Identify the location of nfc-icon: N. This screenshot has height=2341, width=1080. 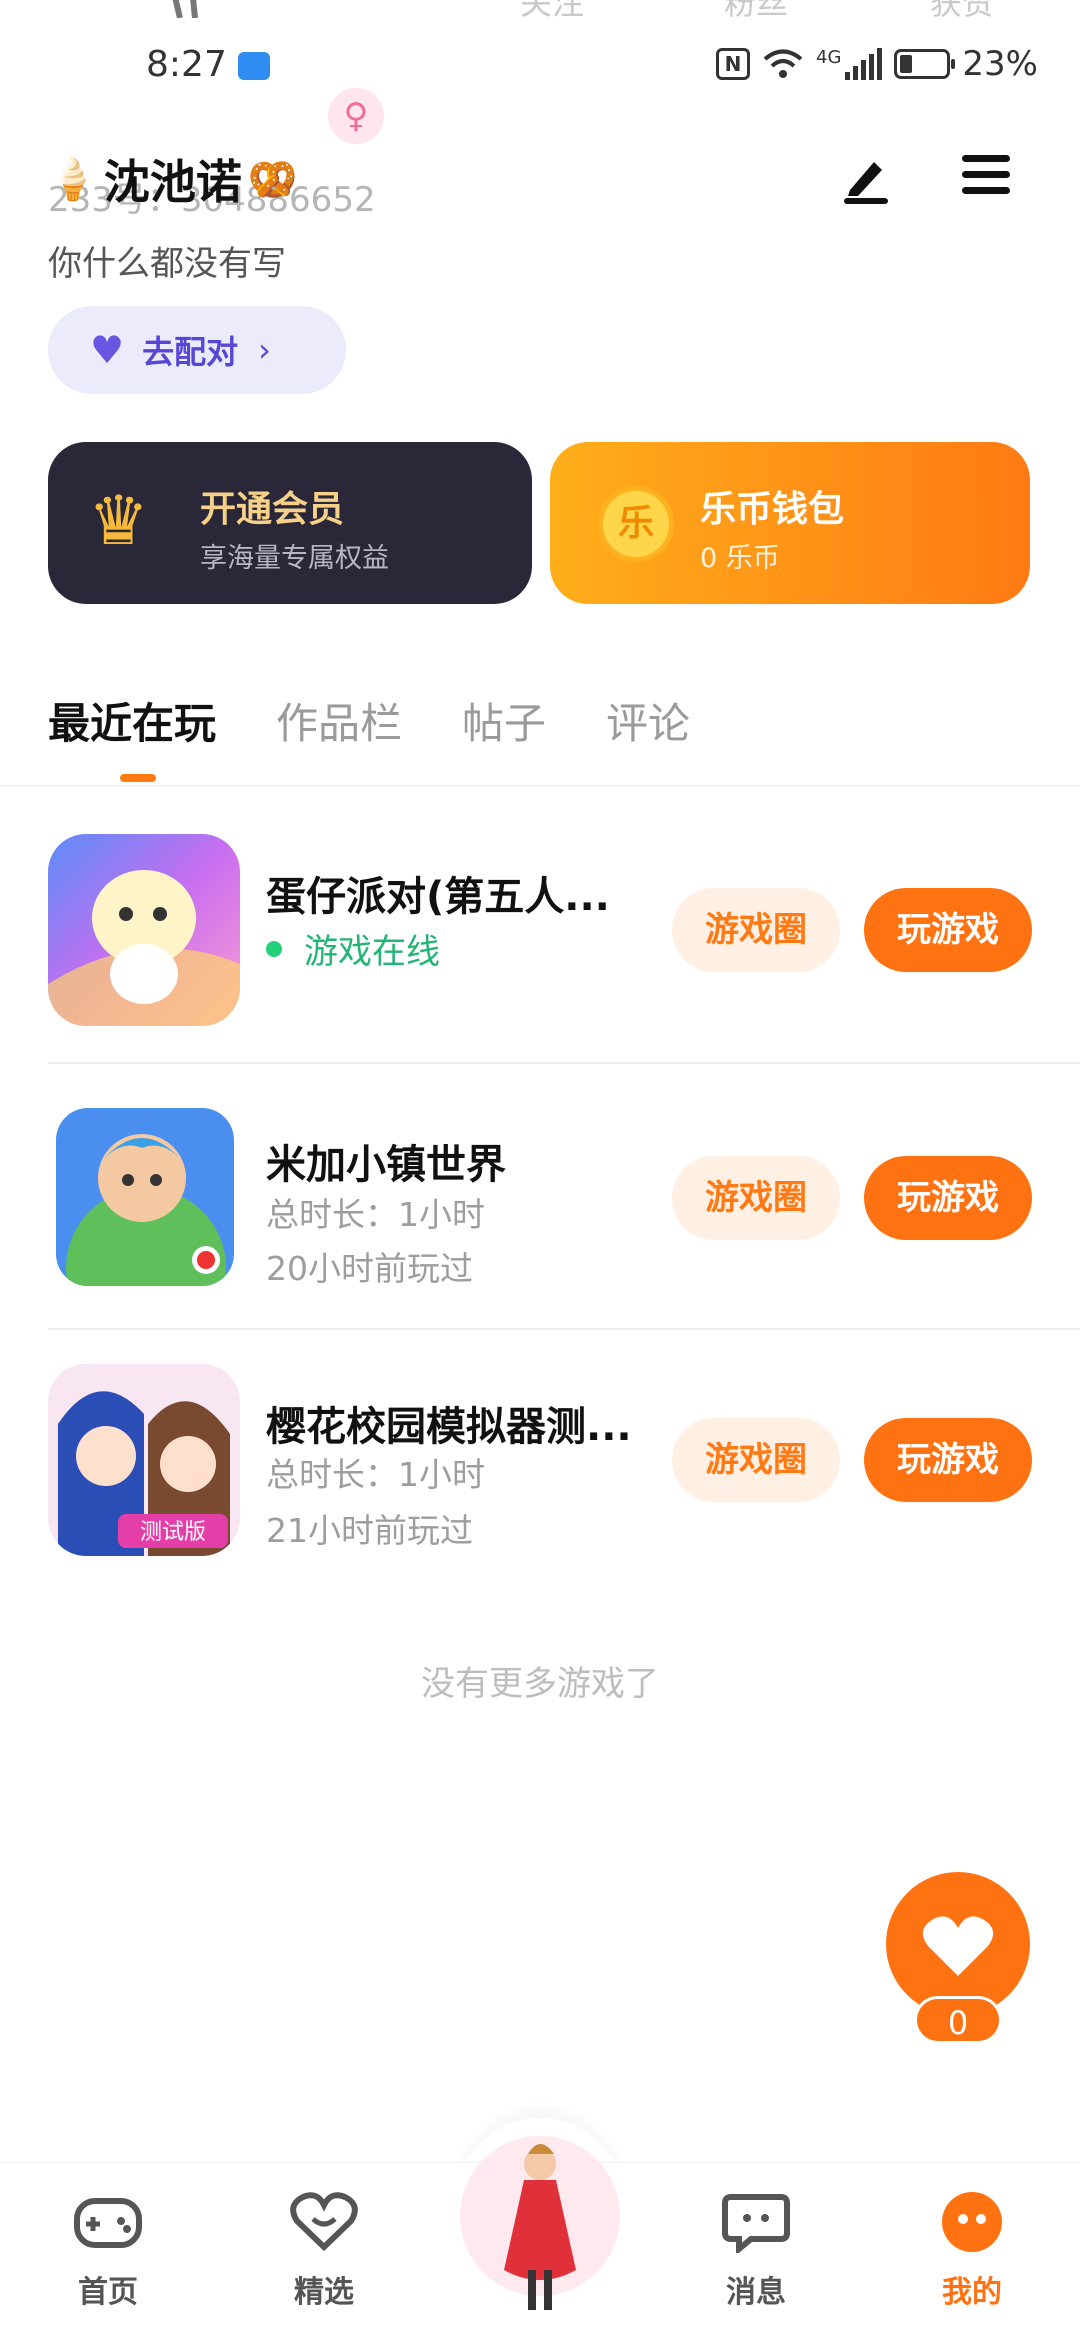
(733, 64).